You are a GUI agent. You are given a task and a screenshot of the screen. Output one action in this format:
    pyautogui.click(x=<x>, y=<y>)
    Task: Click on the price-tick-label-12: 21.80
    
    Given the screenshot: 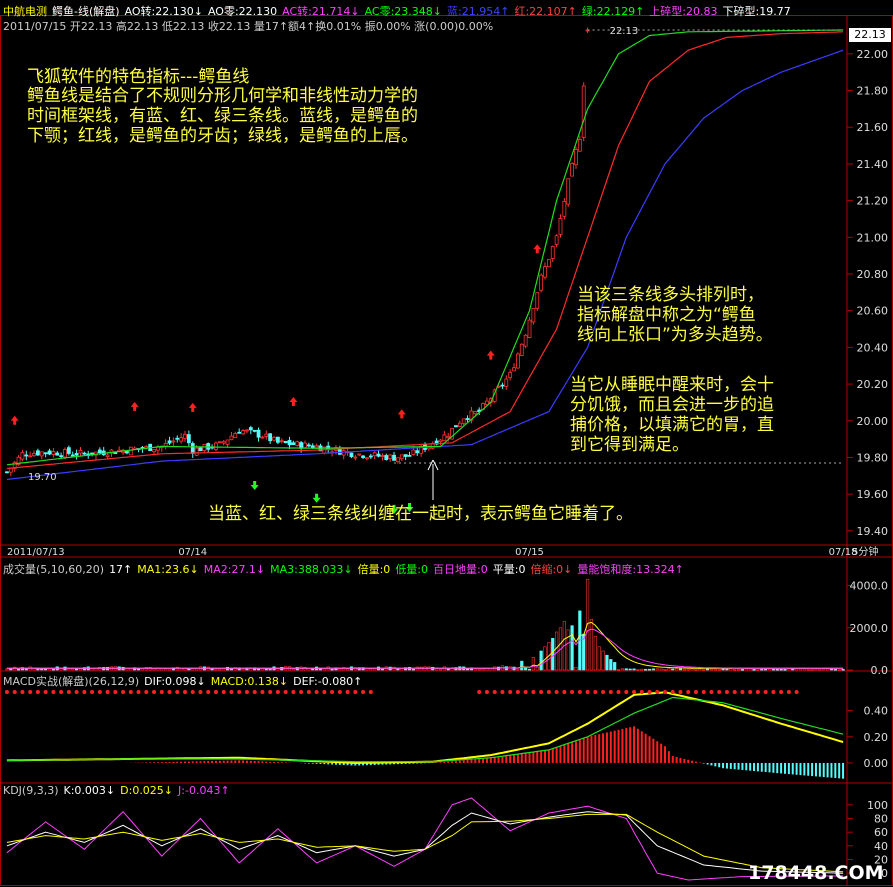 What is the action you would take?
    pyautogui.click(x=873, y=91)
    